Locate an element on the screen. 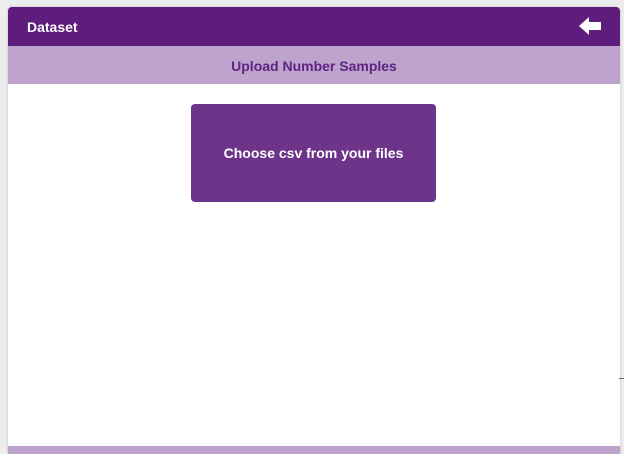  panel-header: Dataset is located at coordinates (314, 26).